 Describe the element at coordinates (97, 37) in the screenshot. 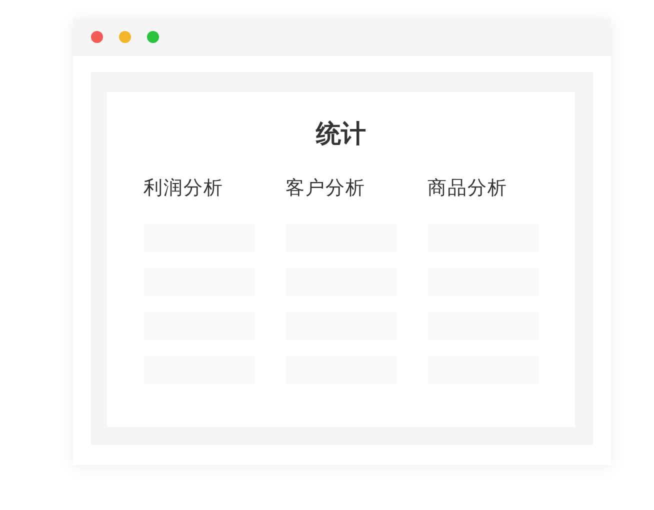

I see `close-button` at that location.